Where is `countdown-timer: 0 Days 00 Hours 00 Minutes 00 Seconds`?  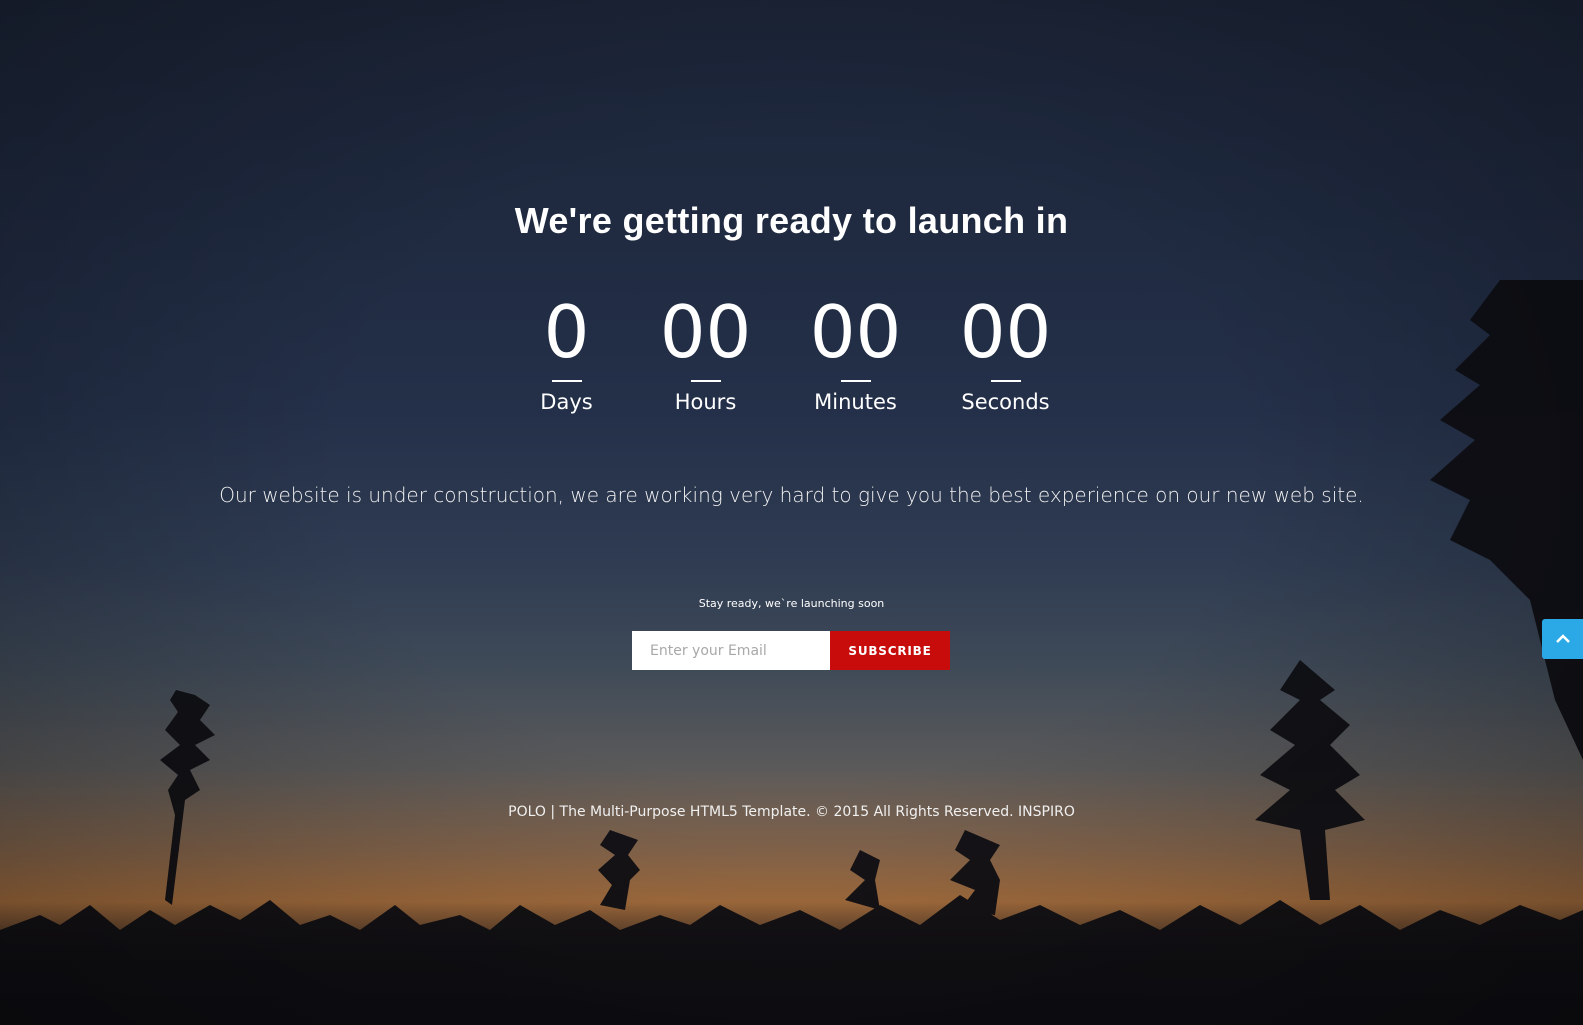 countdown-timer: 0 Days 00 Hours 00 Minutes 00 Seconds is located at coordinates (791, 351).